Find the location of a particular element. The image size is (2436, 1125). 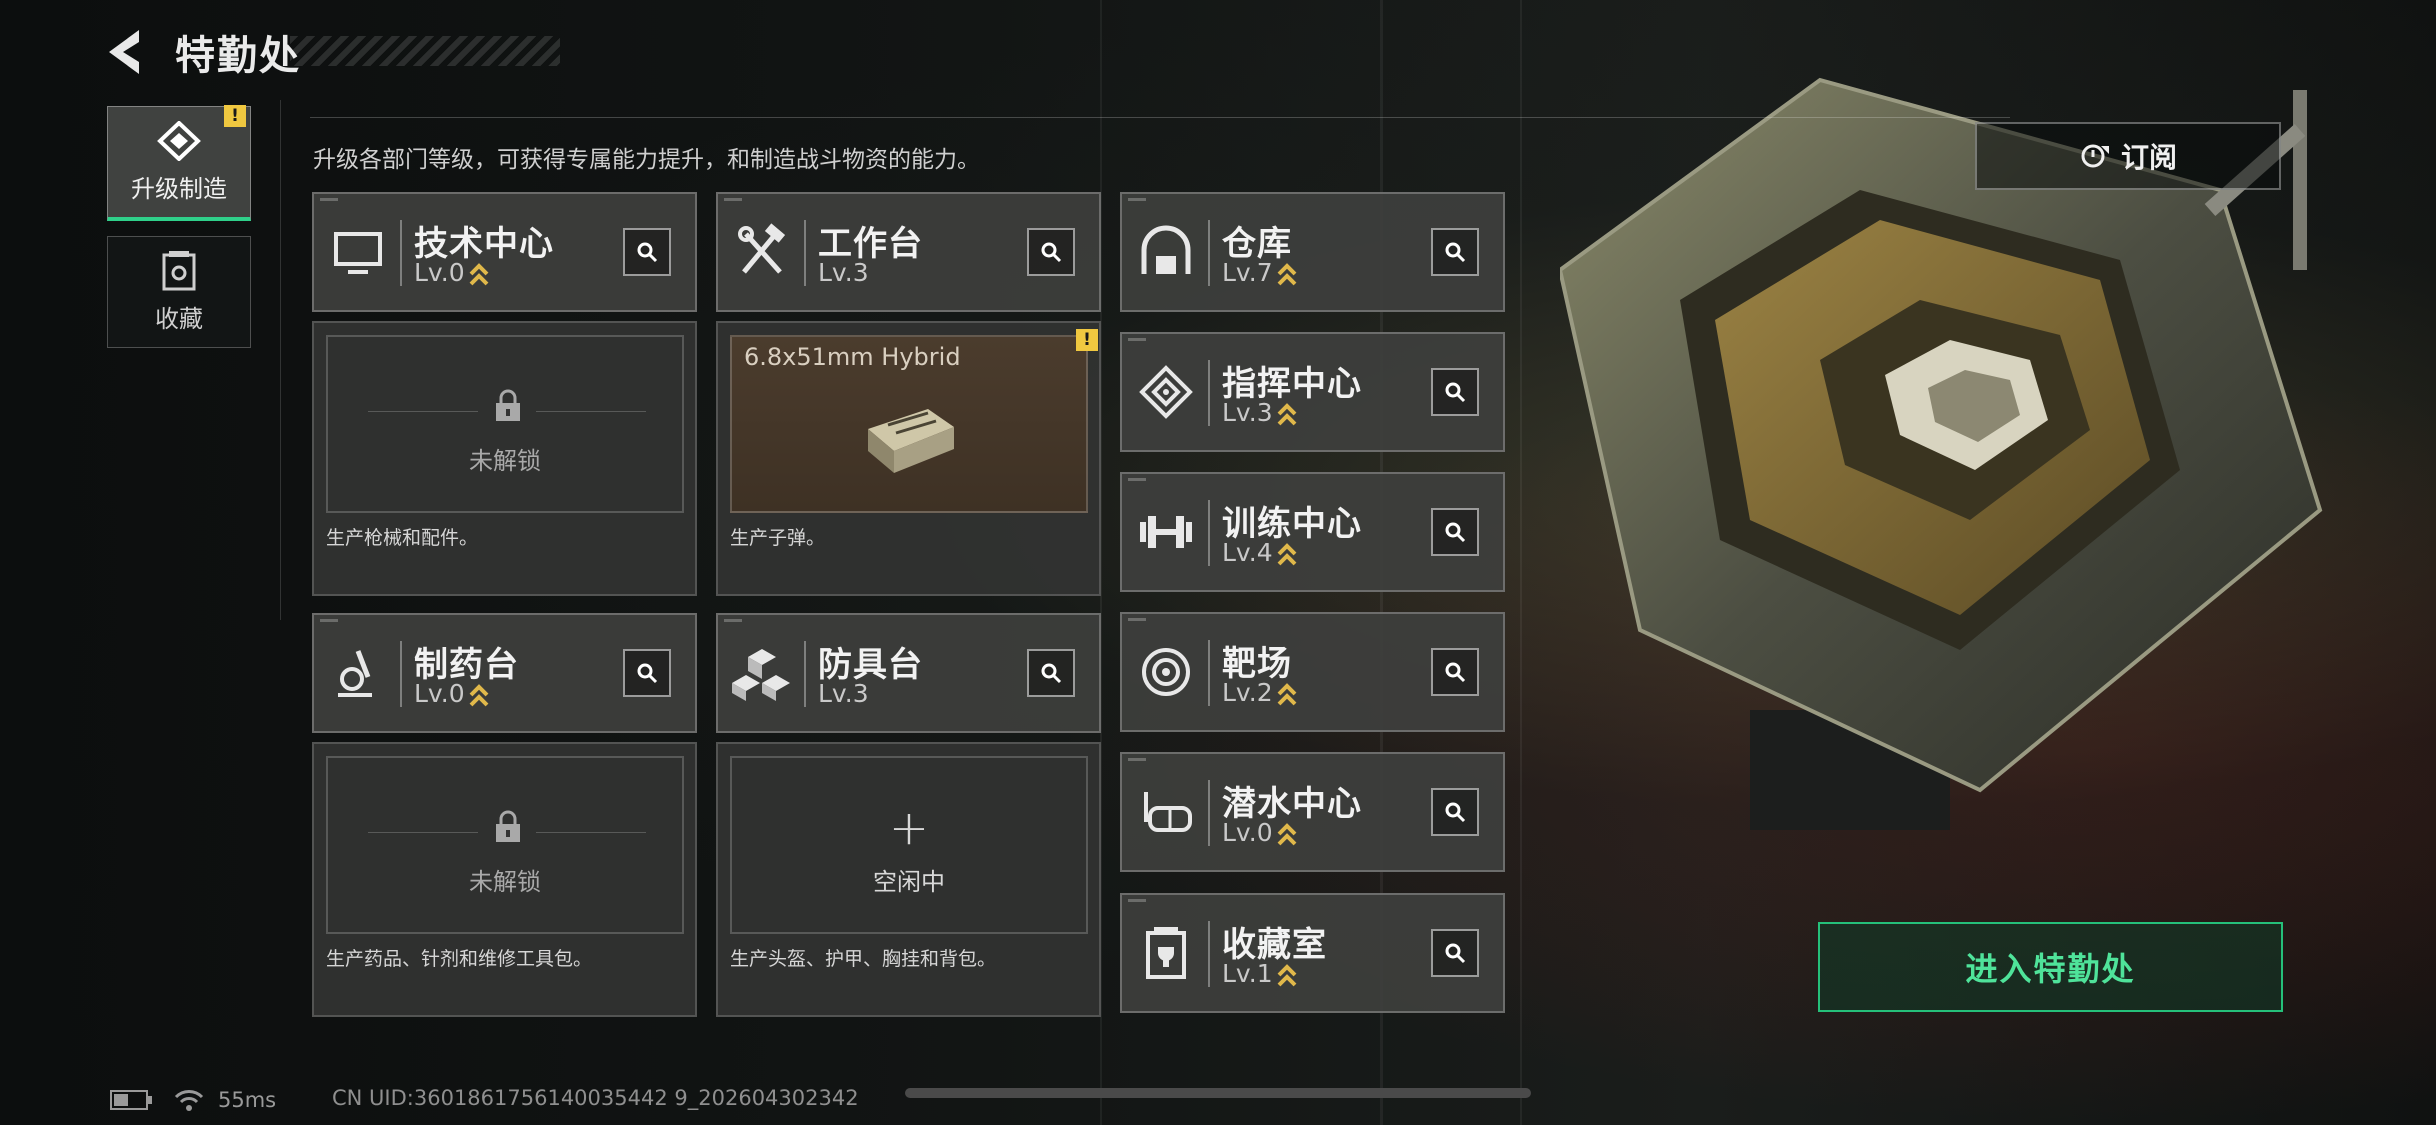

production-panel-tech-center: 未解锁 生产枪械和配件。 is located at coordinates (504, 458).